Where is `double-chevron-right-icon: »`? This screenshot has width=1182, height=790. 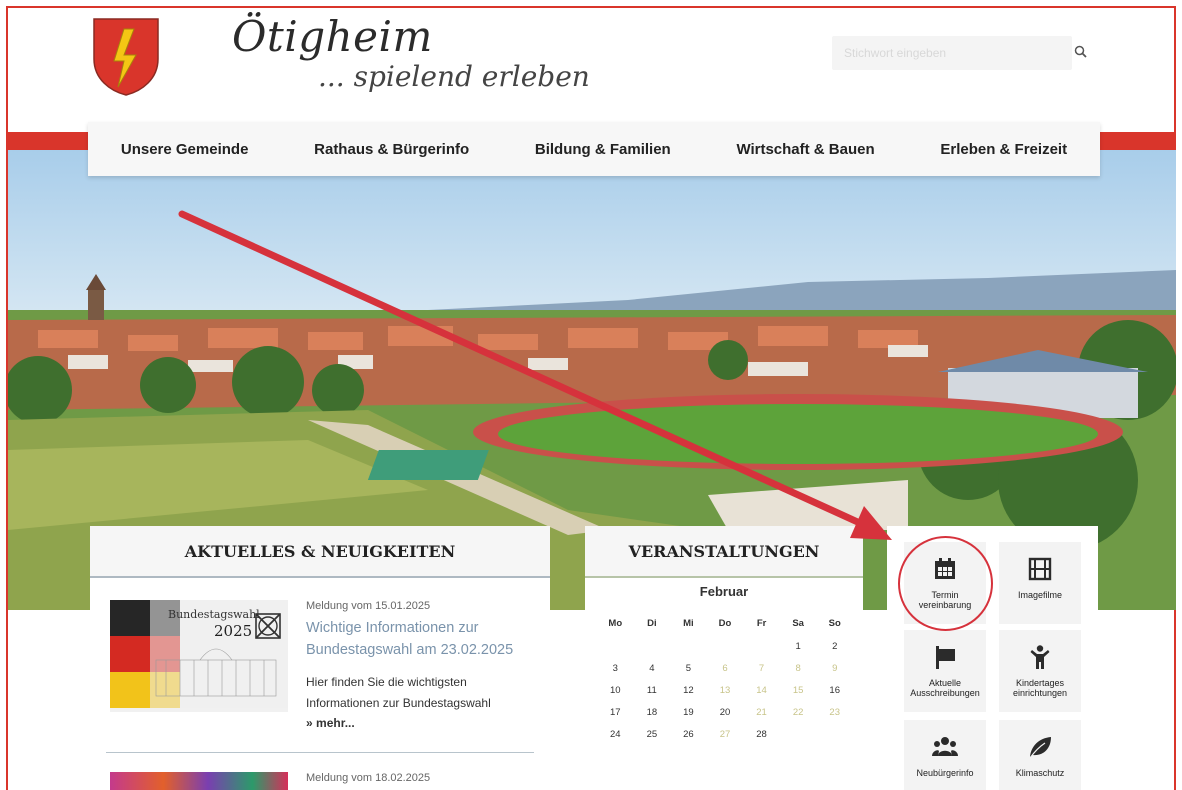 double-chevron-right-icon: » is located at coordinates (309, 723).